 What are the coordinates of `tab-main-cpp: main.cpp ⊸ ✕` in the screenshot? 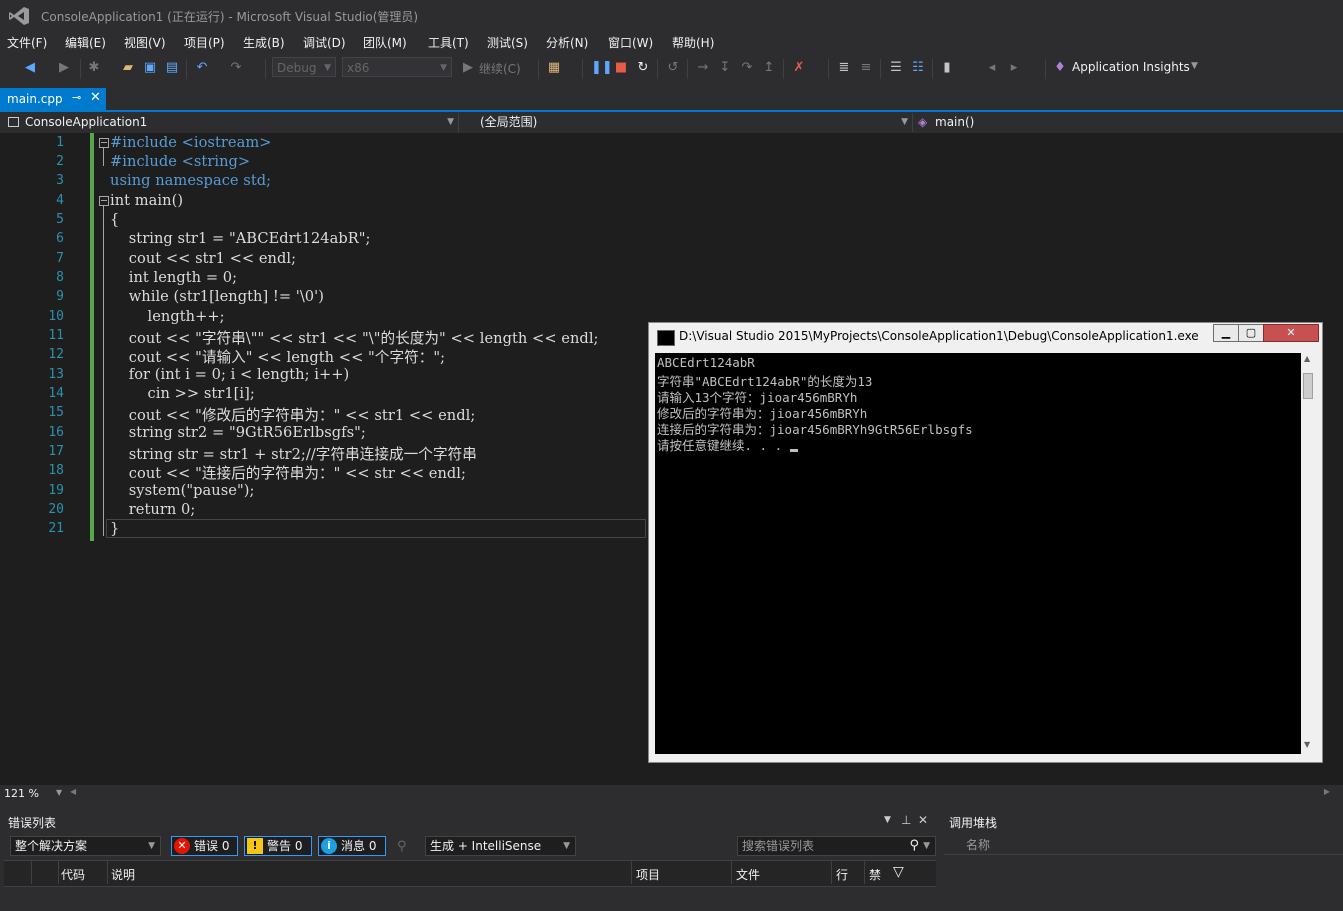 It's located at (53, 99).